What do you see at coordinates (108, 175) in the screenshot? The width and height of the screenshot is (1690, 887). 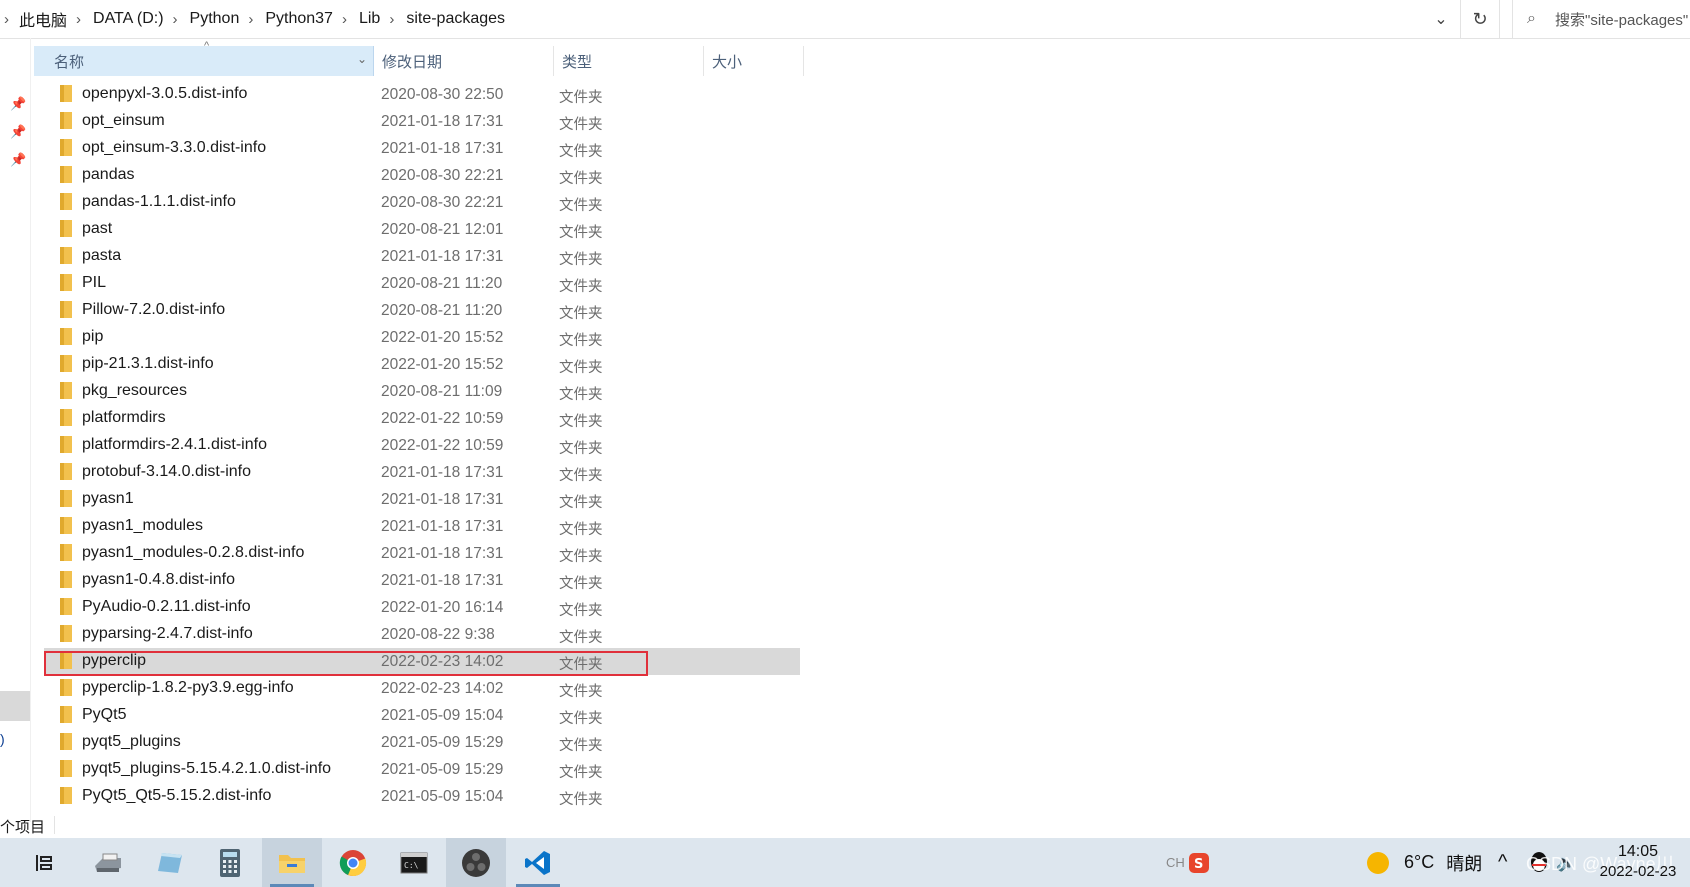 I see `file-name: pandas` at bounding box center [108, 175].